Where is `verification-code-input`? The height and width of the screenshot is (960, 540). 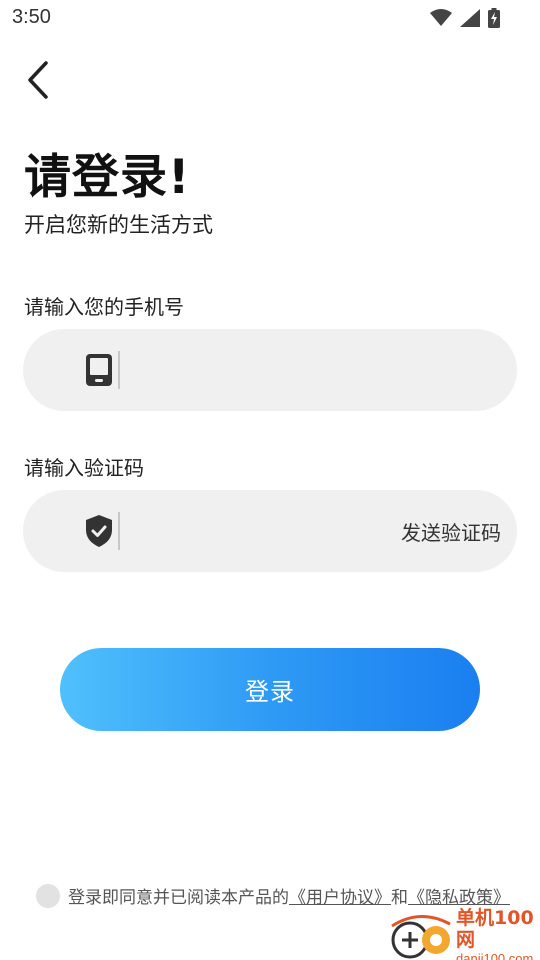 verification-code-input is located at coordinates (253, 532).